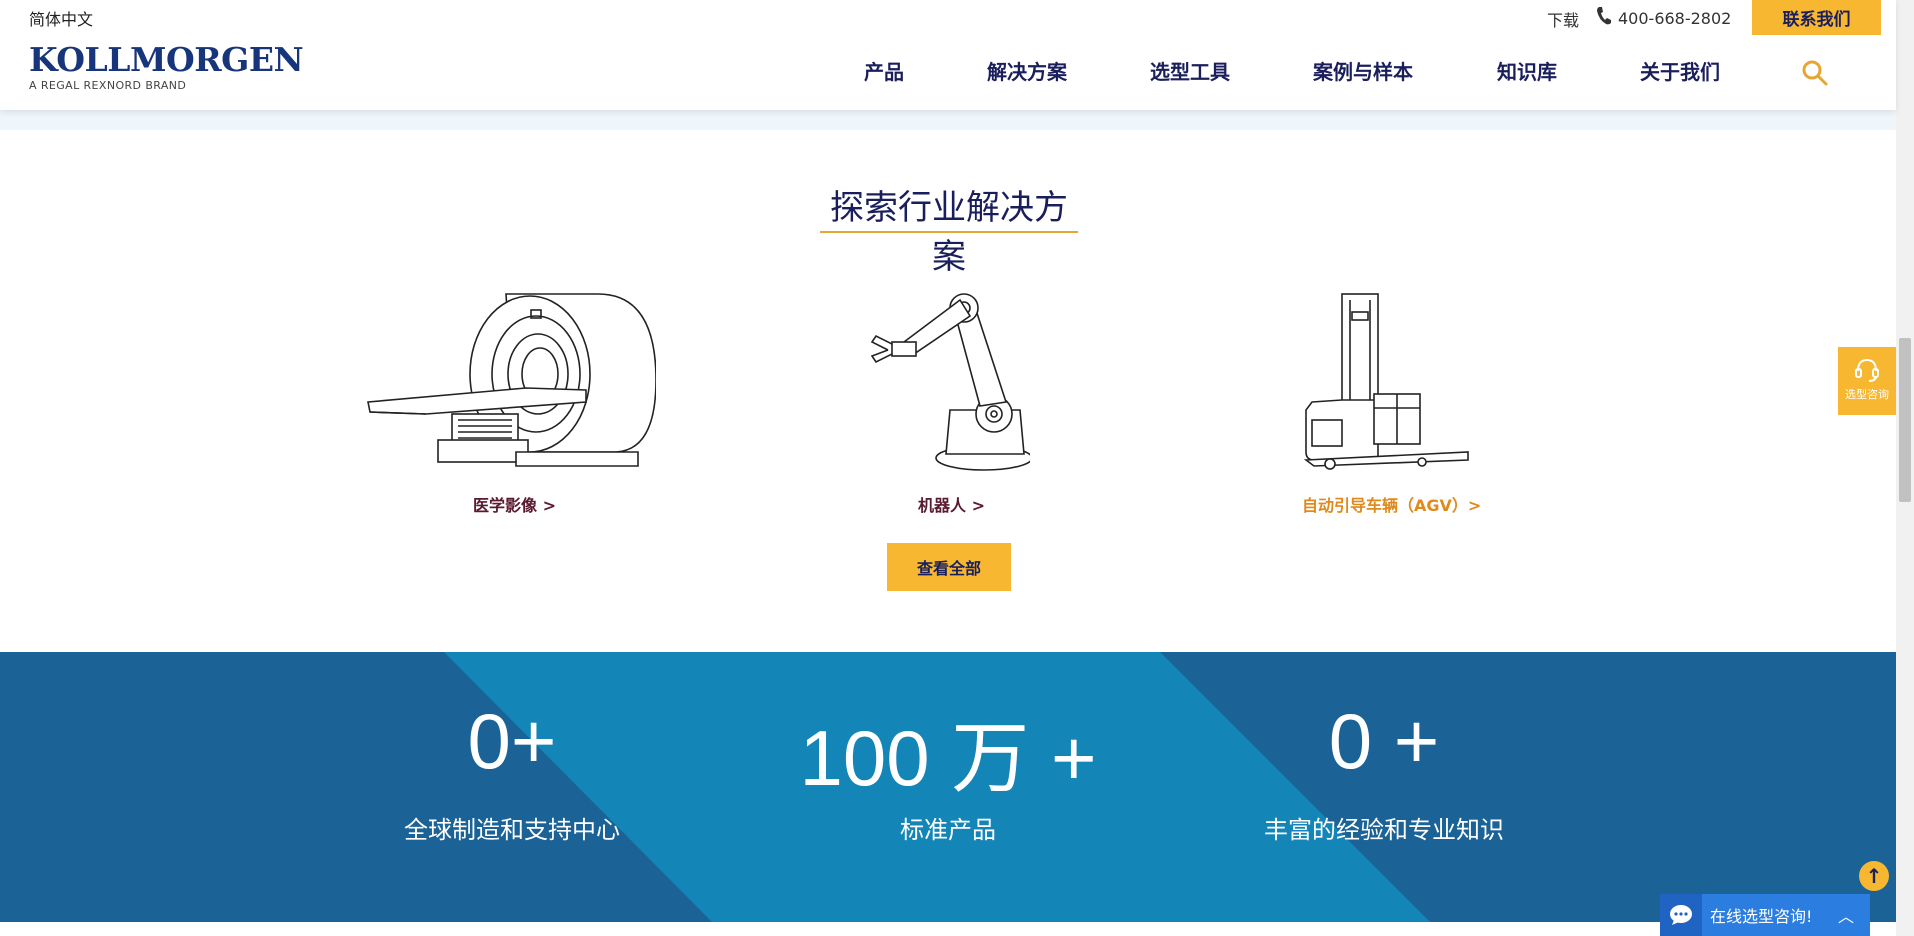  What do you see at coordinates (1867, 370) in the screenshot?
I see `headset-icon` at bounding box center [1867, 370].